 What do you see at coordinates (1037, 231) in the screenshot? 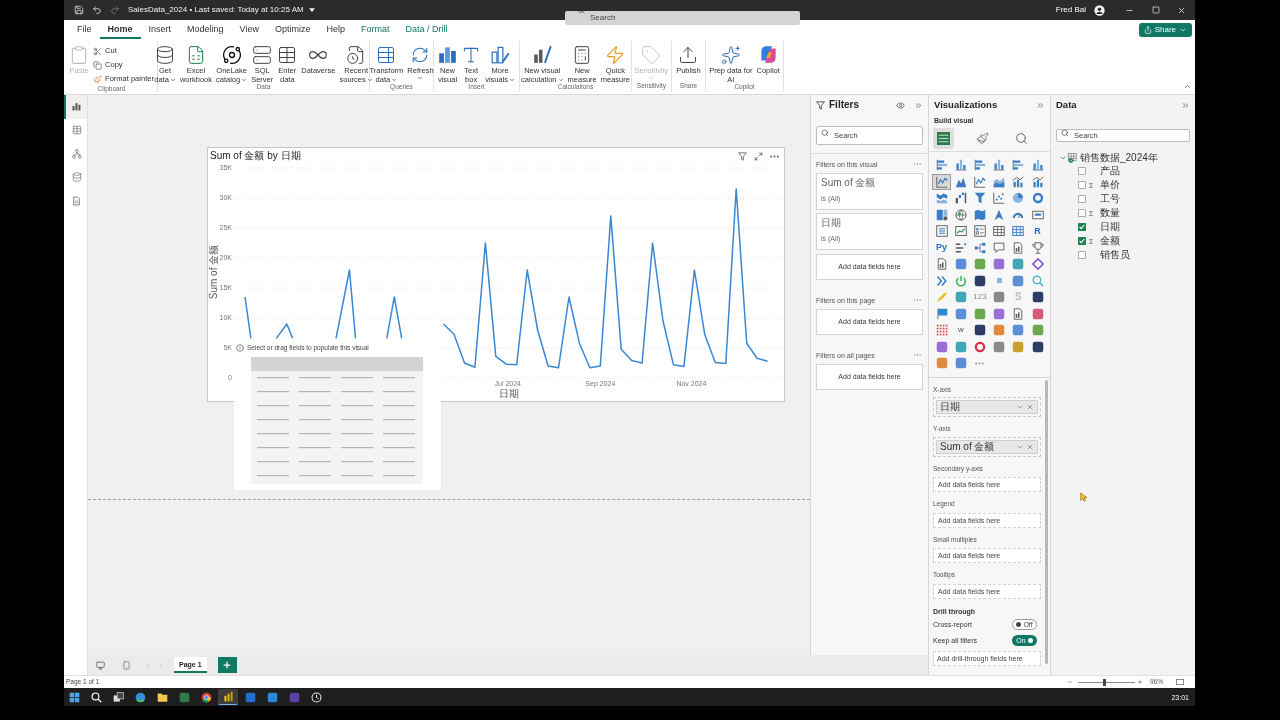
I see `visual-type-button: R` at bounding box center [1037, 231].